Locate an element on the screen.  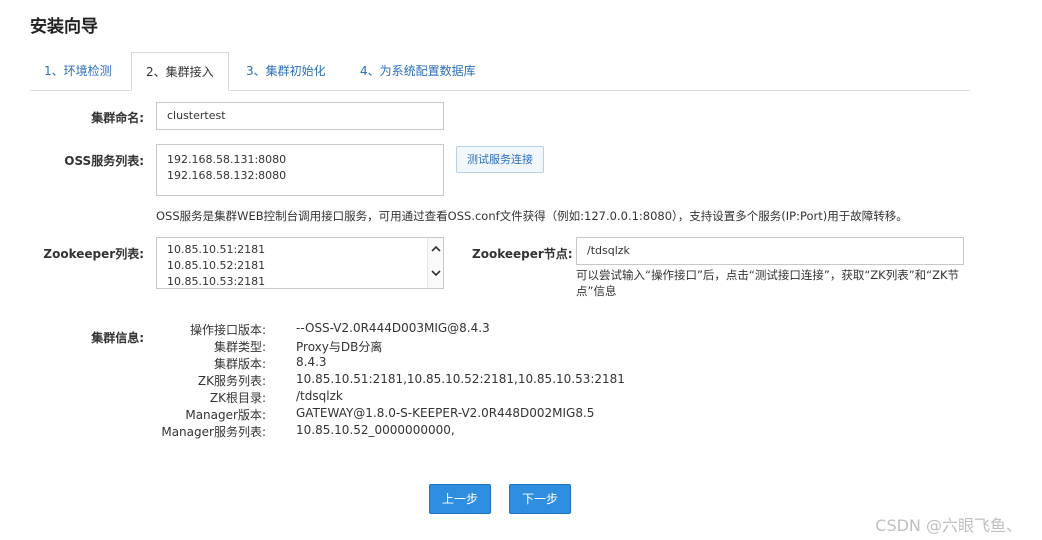
test-service-connection-button: 测试服务连接 is located at coordinates (500, 159).